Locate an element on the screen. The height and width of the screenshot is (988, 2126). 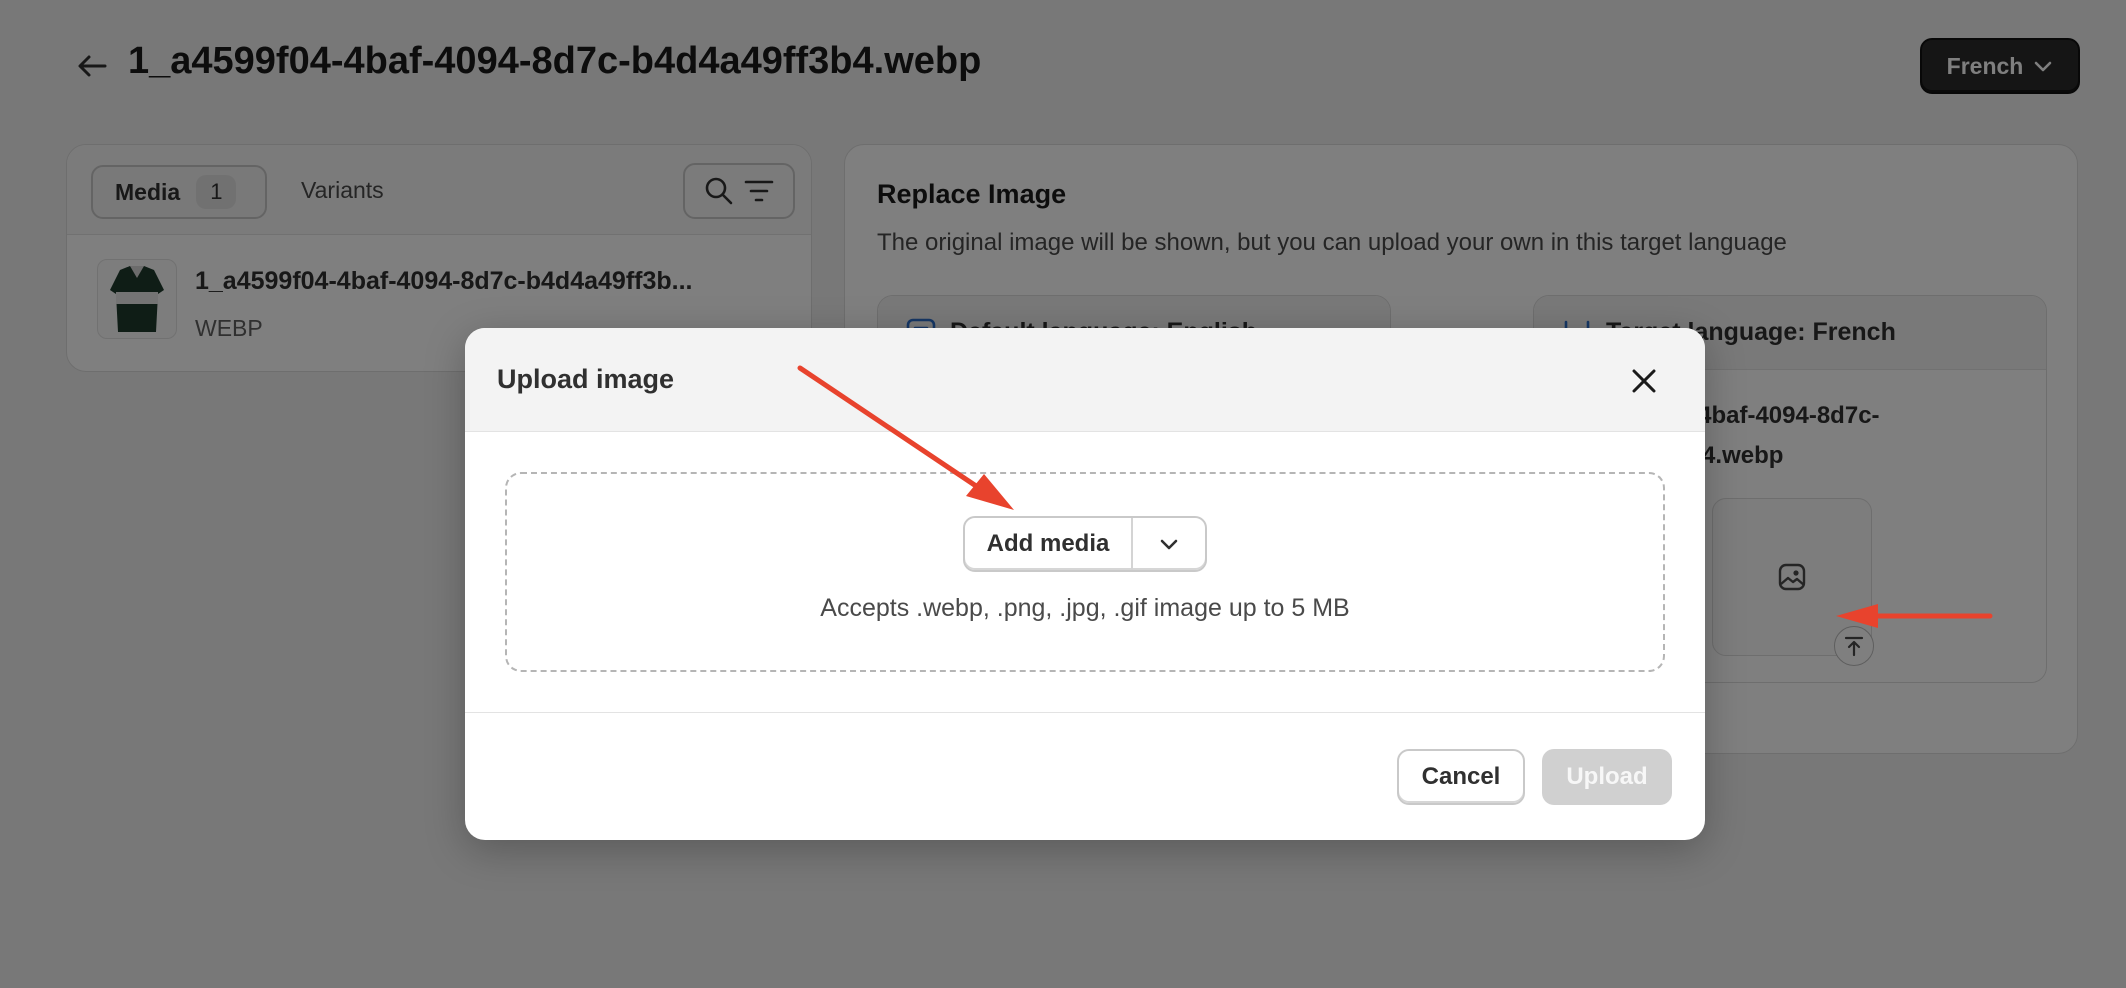
add-media-button-group: Add media is located at coordinates (1085, 544).